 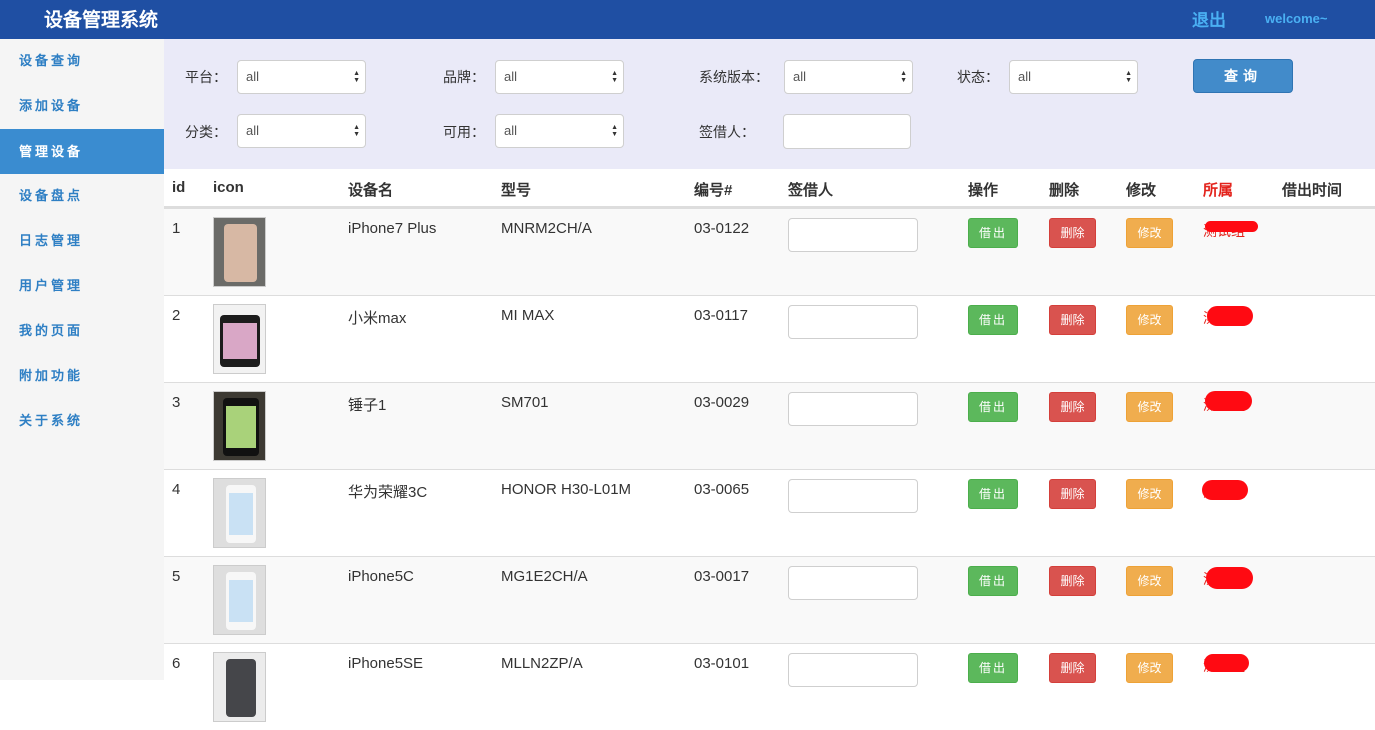 I want to click on cell-code: 03-0117, so click(x=721, y=315).